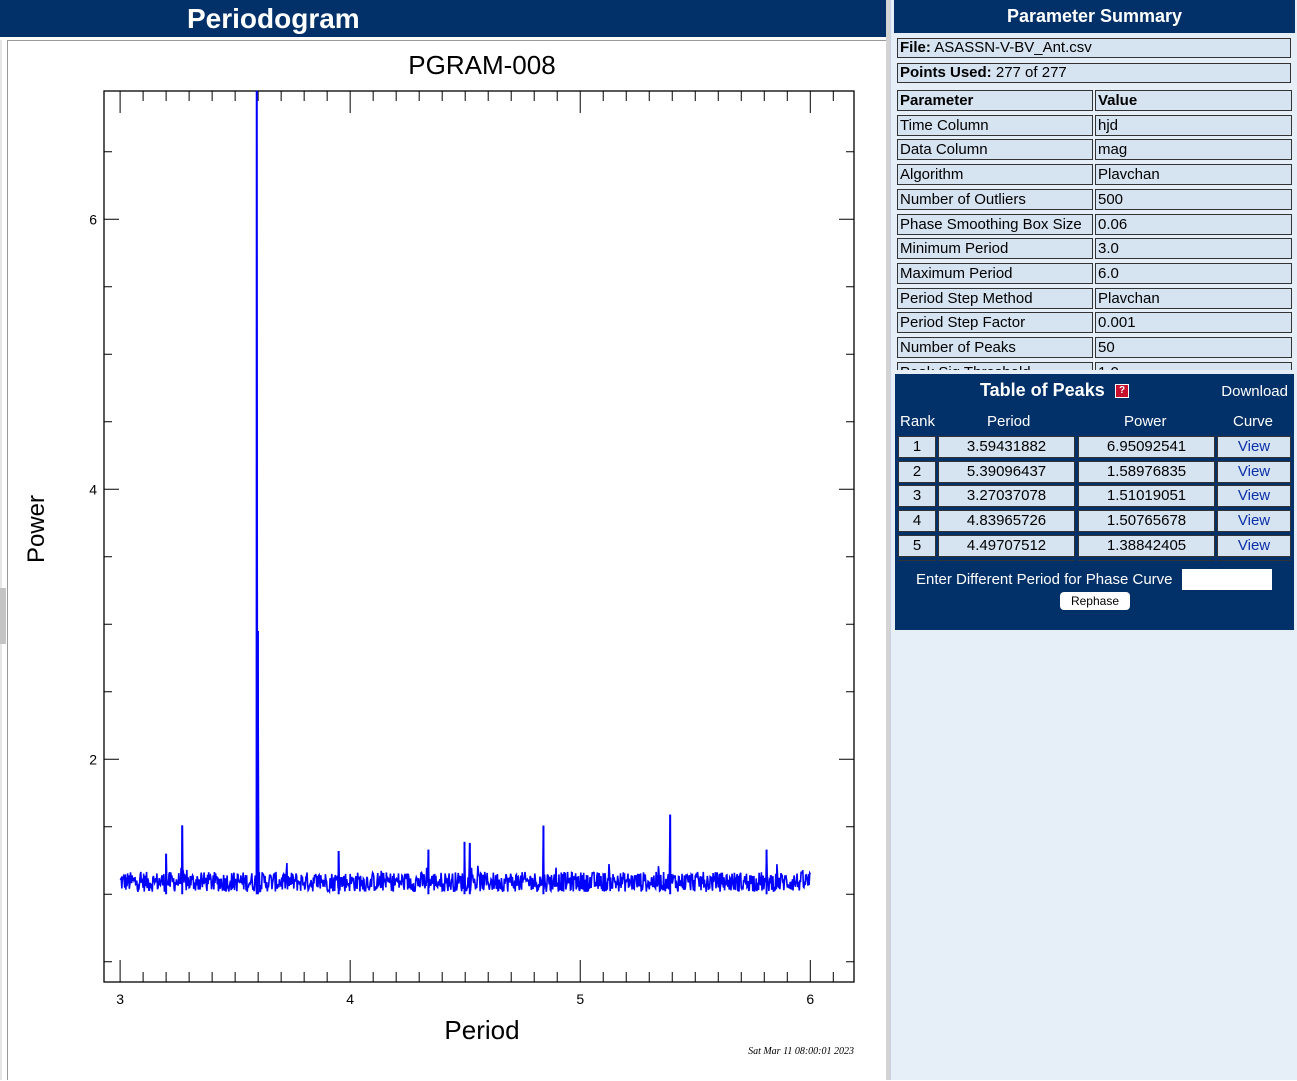 The width and height of the screenshot is (1297, 1081). I want to click on file-row: File: ASASSN-V-BV_Ant.csv, so click(1094, 48).